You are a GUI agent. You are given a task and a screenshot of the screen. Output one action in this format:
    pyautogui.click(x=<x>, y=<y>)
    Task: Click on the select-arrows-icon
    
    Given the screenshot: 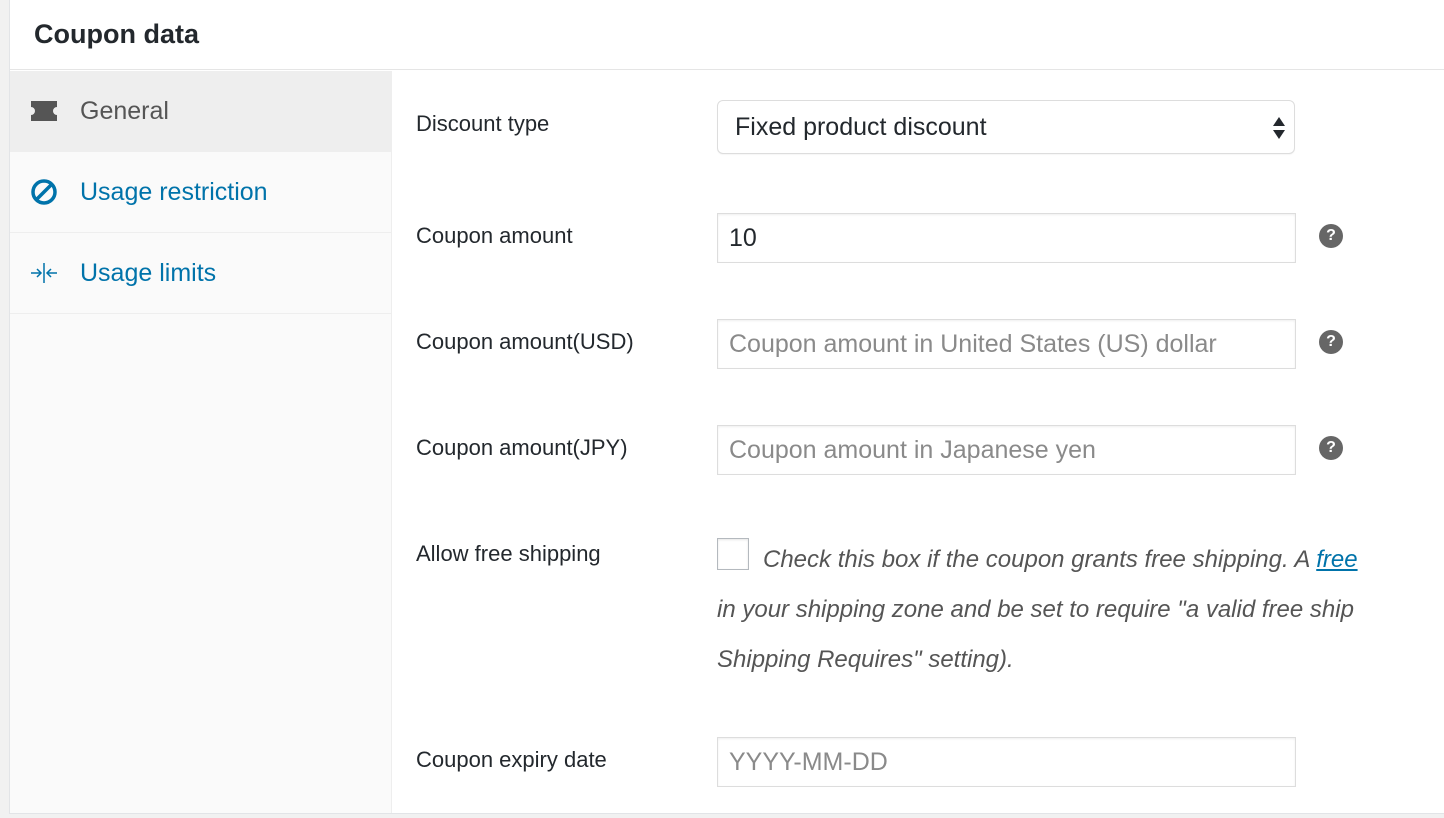 What is the action you would take?
    pyautogui.click(x=1279, y=128)
    